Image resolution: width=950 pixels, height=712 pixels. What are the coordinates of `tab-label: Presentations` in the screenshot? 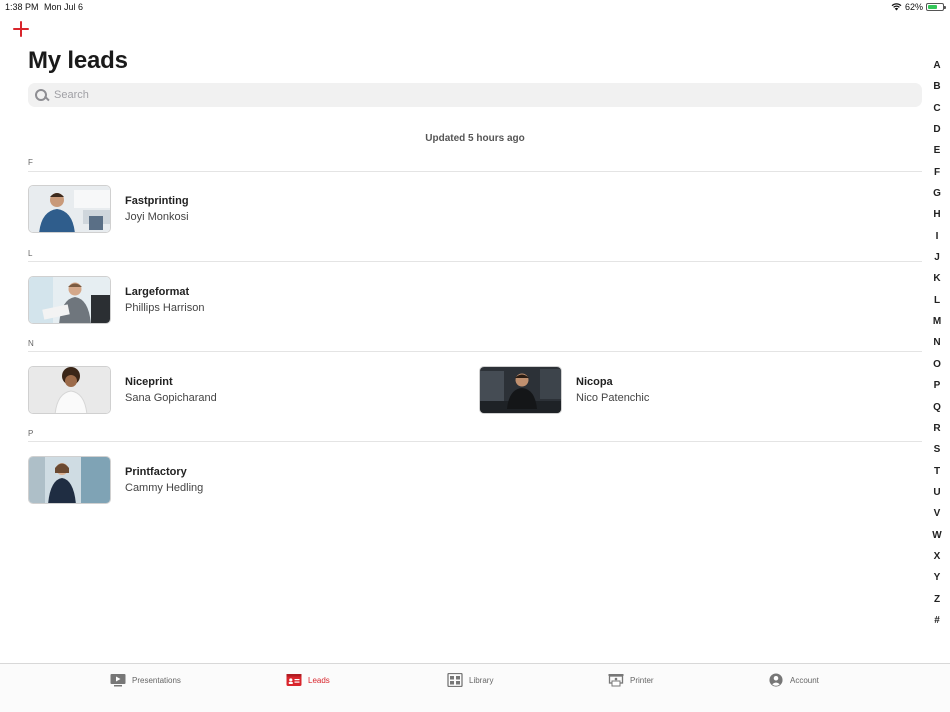 It's located at (156, 680).